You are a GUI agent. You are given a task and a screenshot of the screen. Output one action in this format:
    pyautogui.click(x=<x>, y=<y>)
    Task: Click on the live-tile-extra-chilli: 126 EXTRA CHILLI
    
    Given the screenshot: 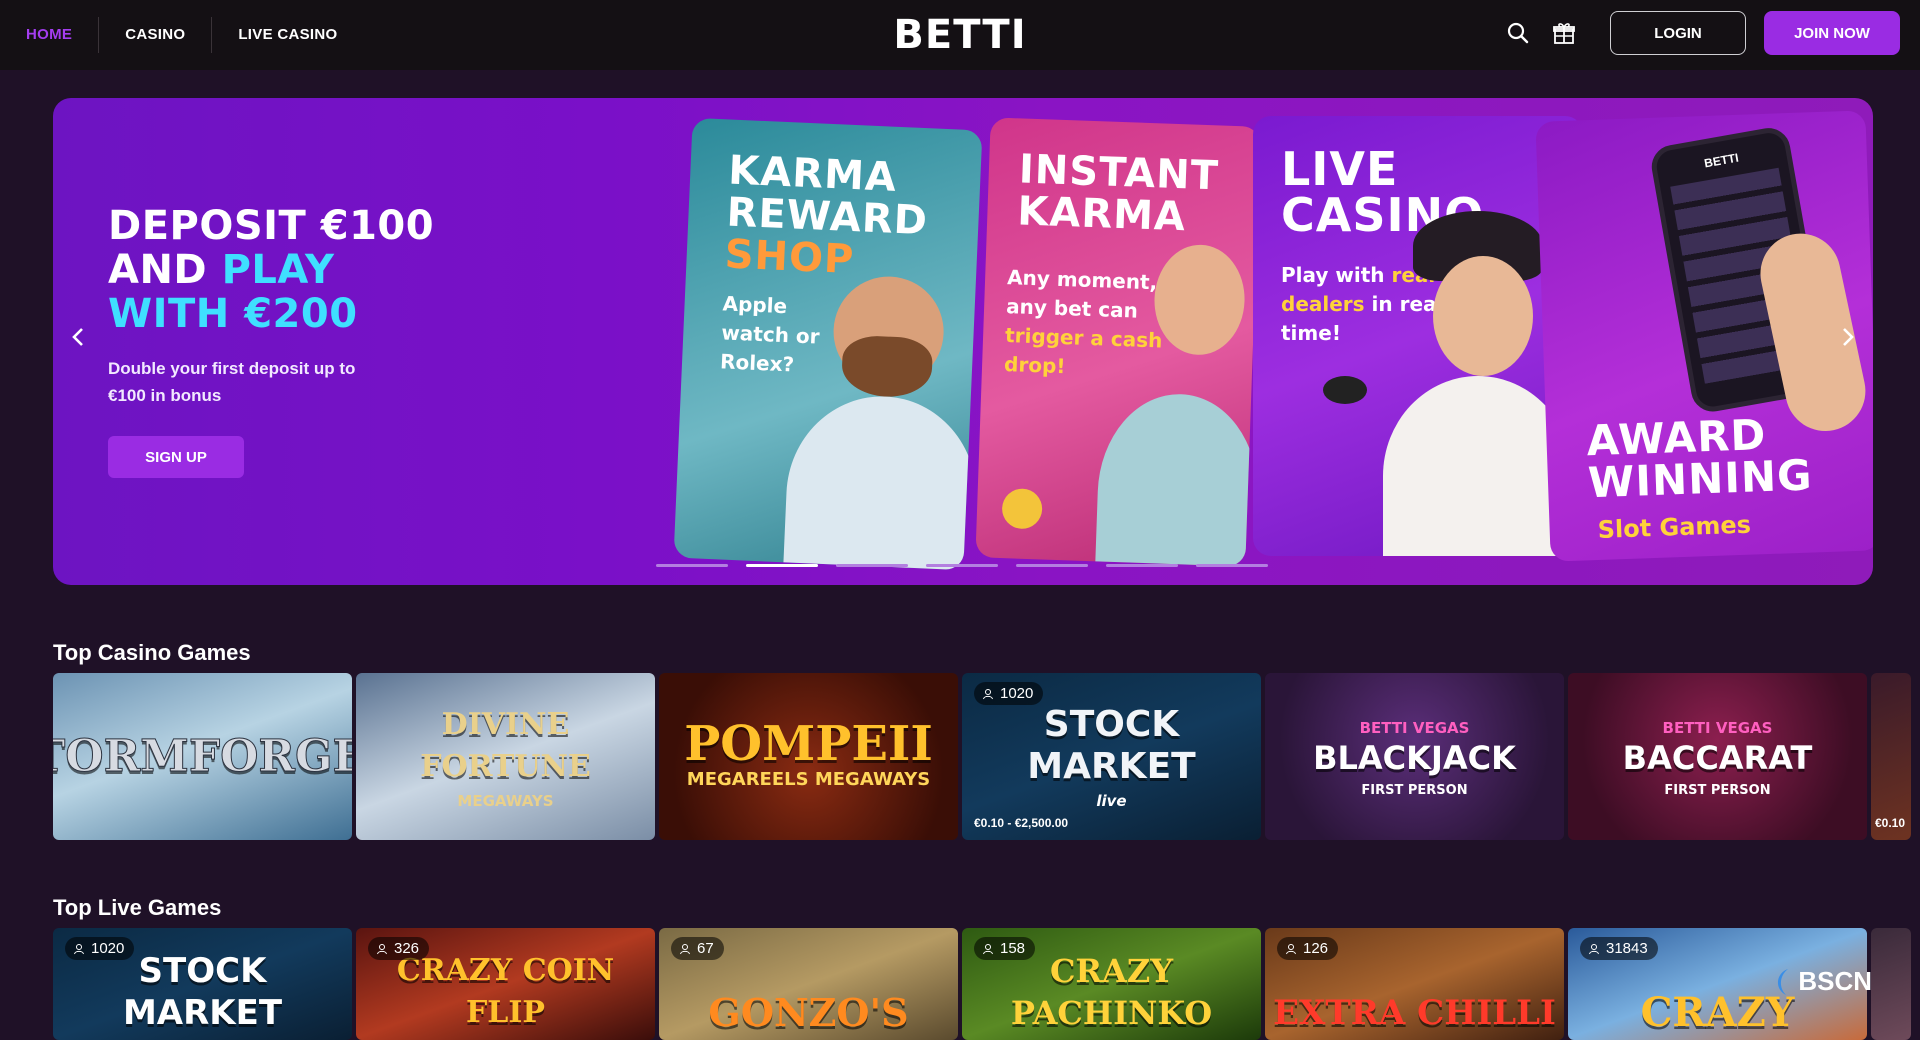 What is the action you would take?
    pyautogui.click(x=1414, y=984)
    